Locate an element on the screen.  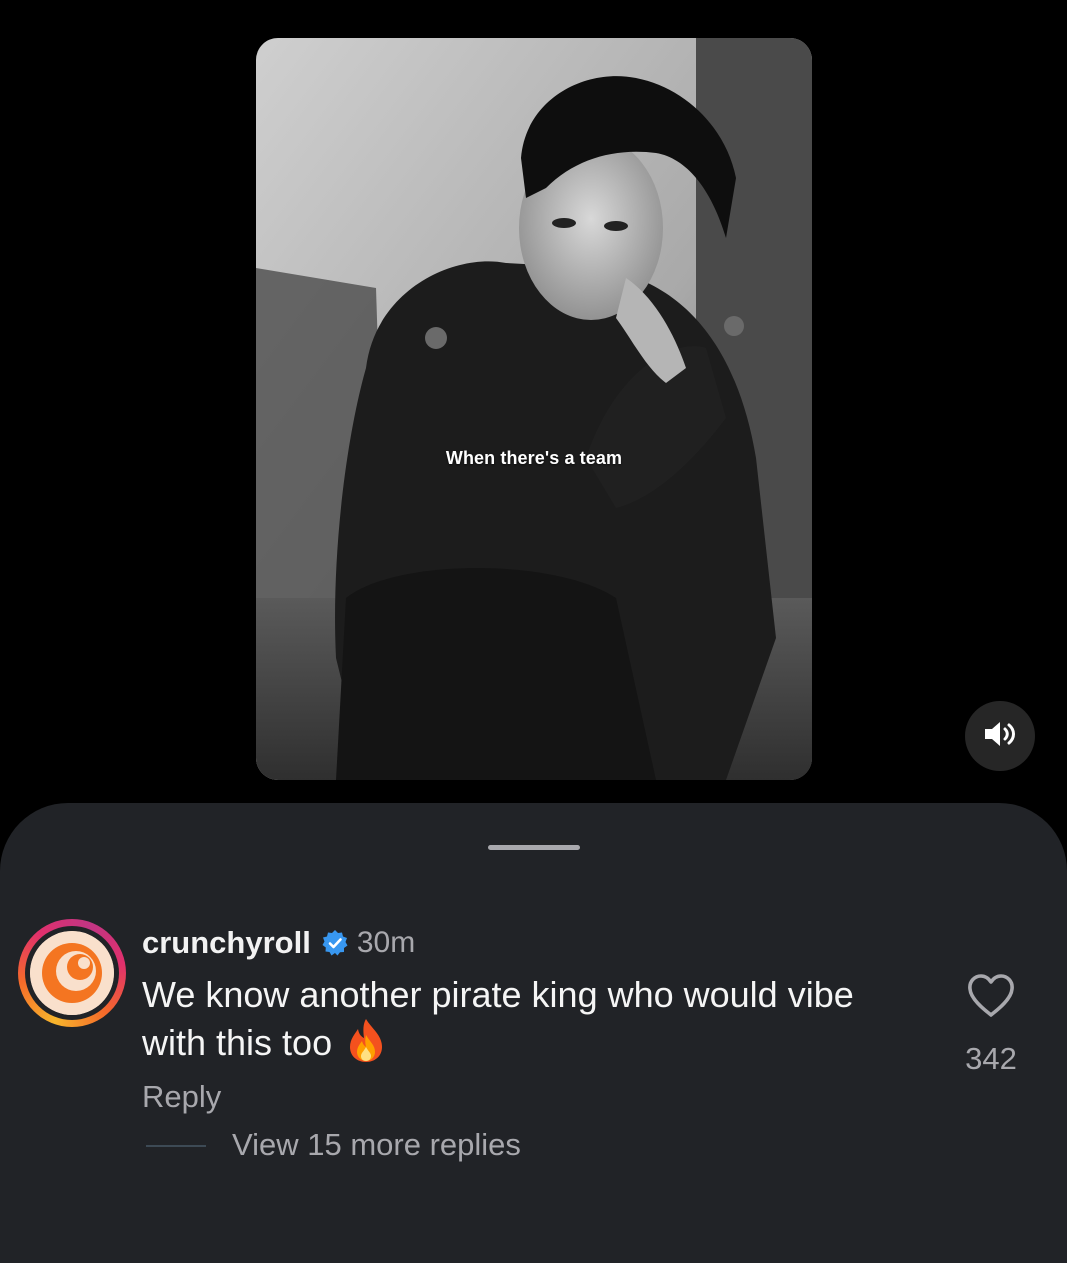
heart-outline-icon is located at coordinates (991, 998).